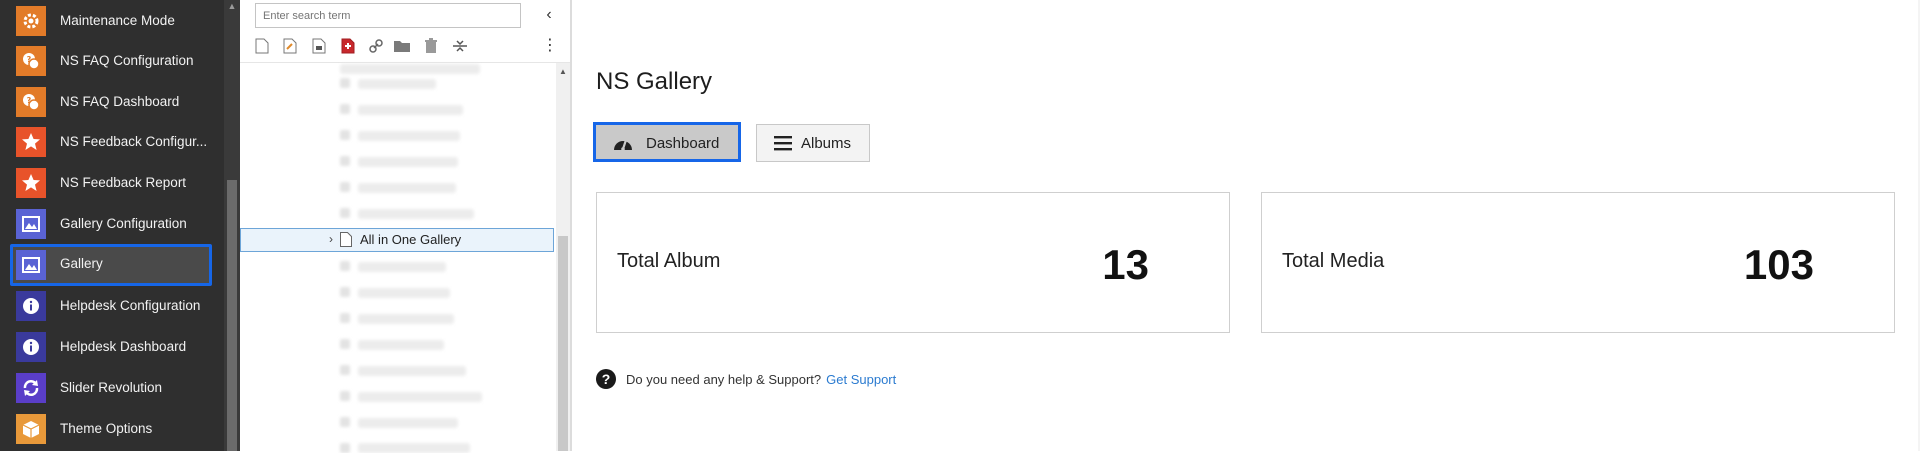 The image size is (1920, 453). What do you see at coordinates (460, 46) in the screenshot?
I see `divider-icon` at bounding box center [460, 46].